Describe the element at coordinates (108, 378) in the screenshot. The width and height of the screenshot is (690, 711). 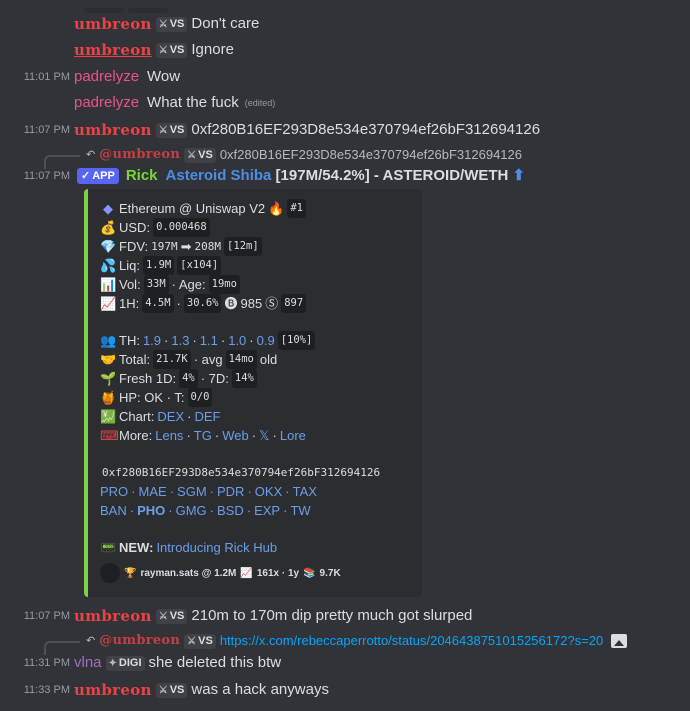
I see `seedling-icon: 🌱` at that location.